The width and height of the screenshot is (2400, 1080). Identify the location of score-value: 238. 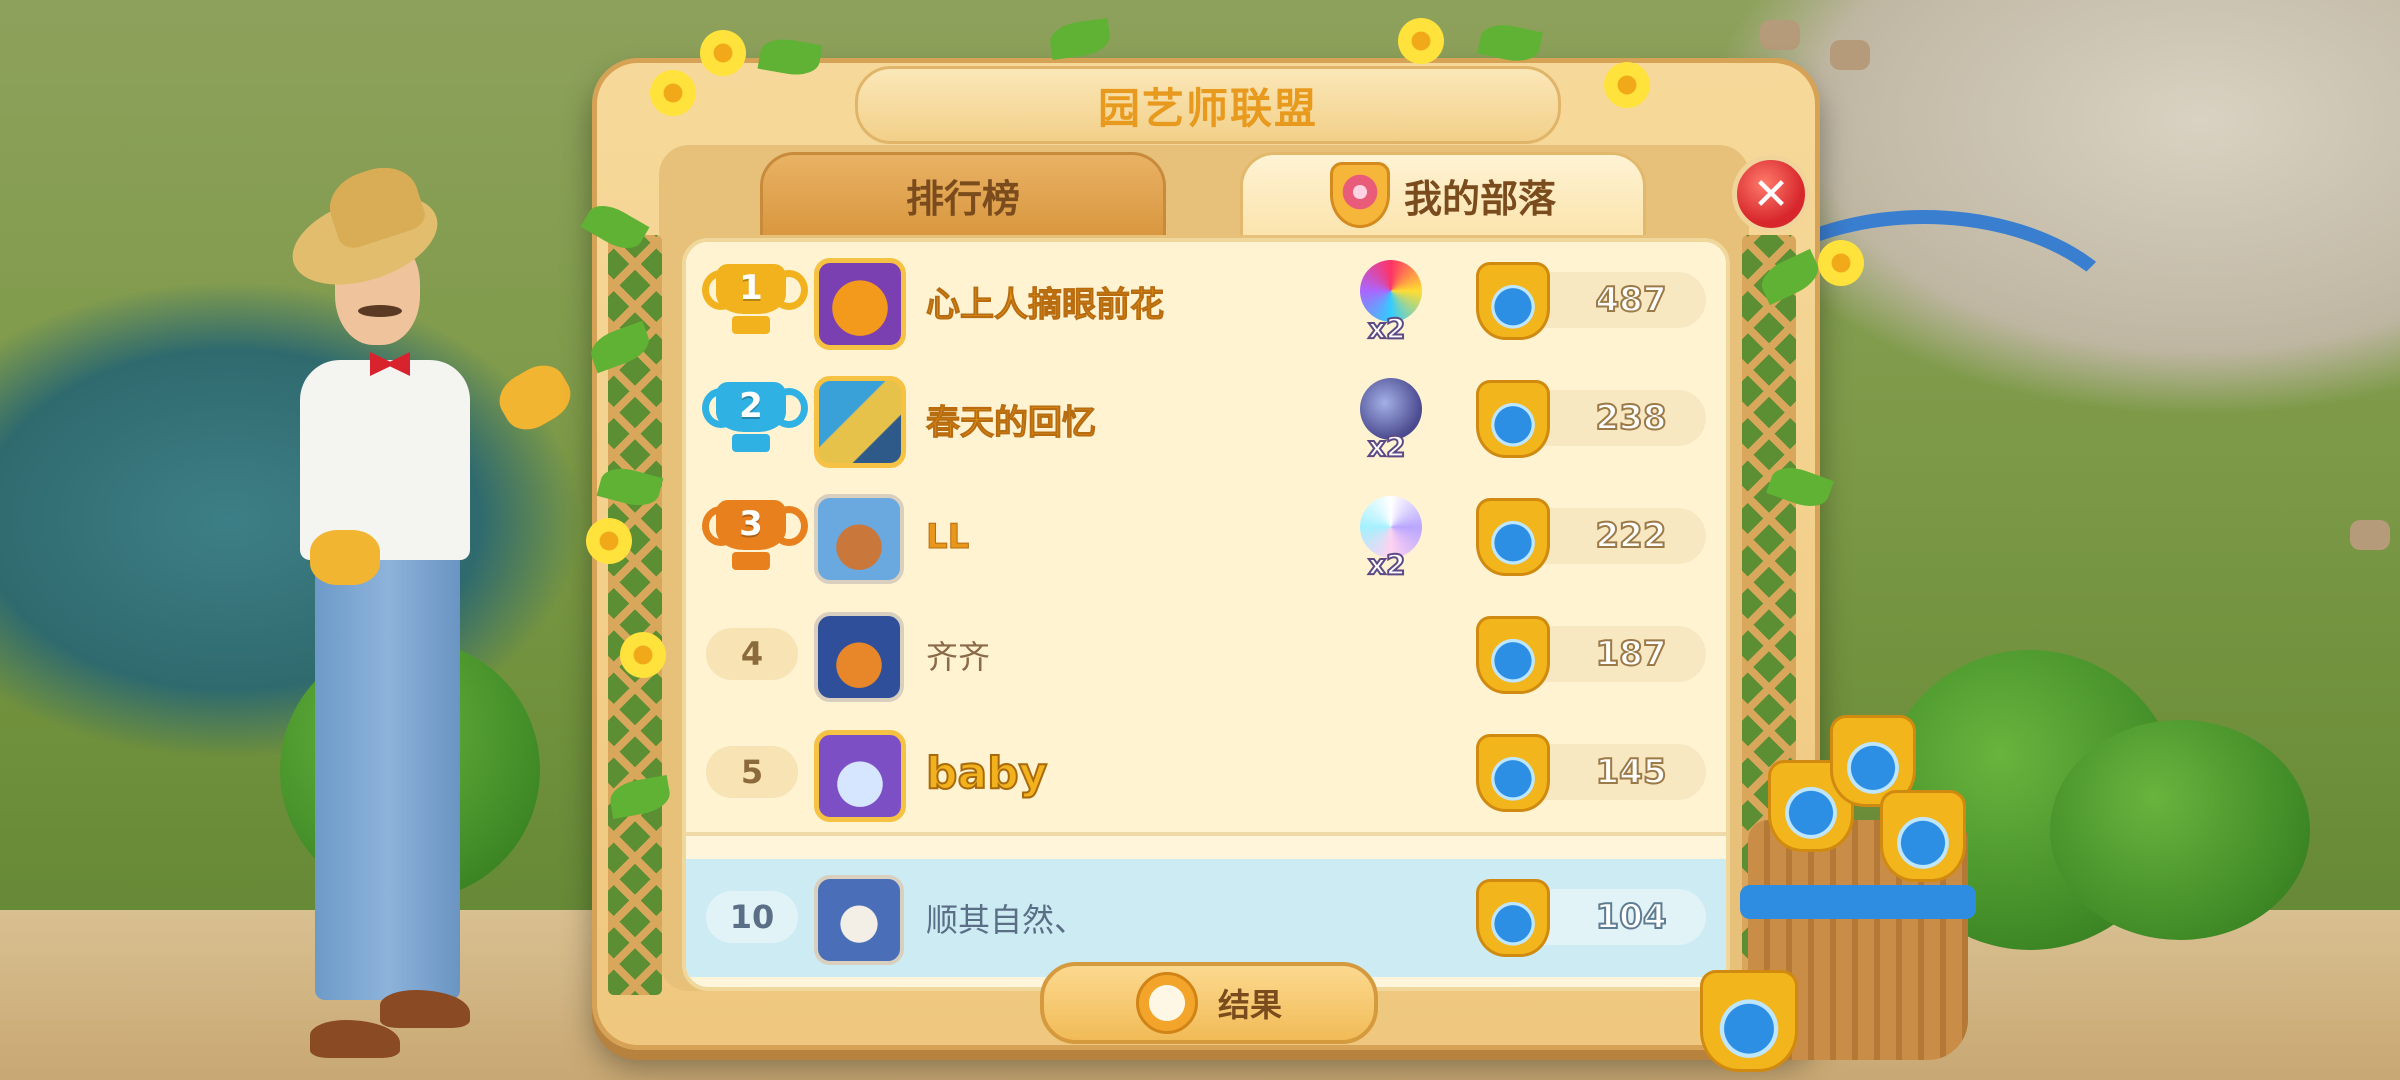
(1631, 418).